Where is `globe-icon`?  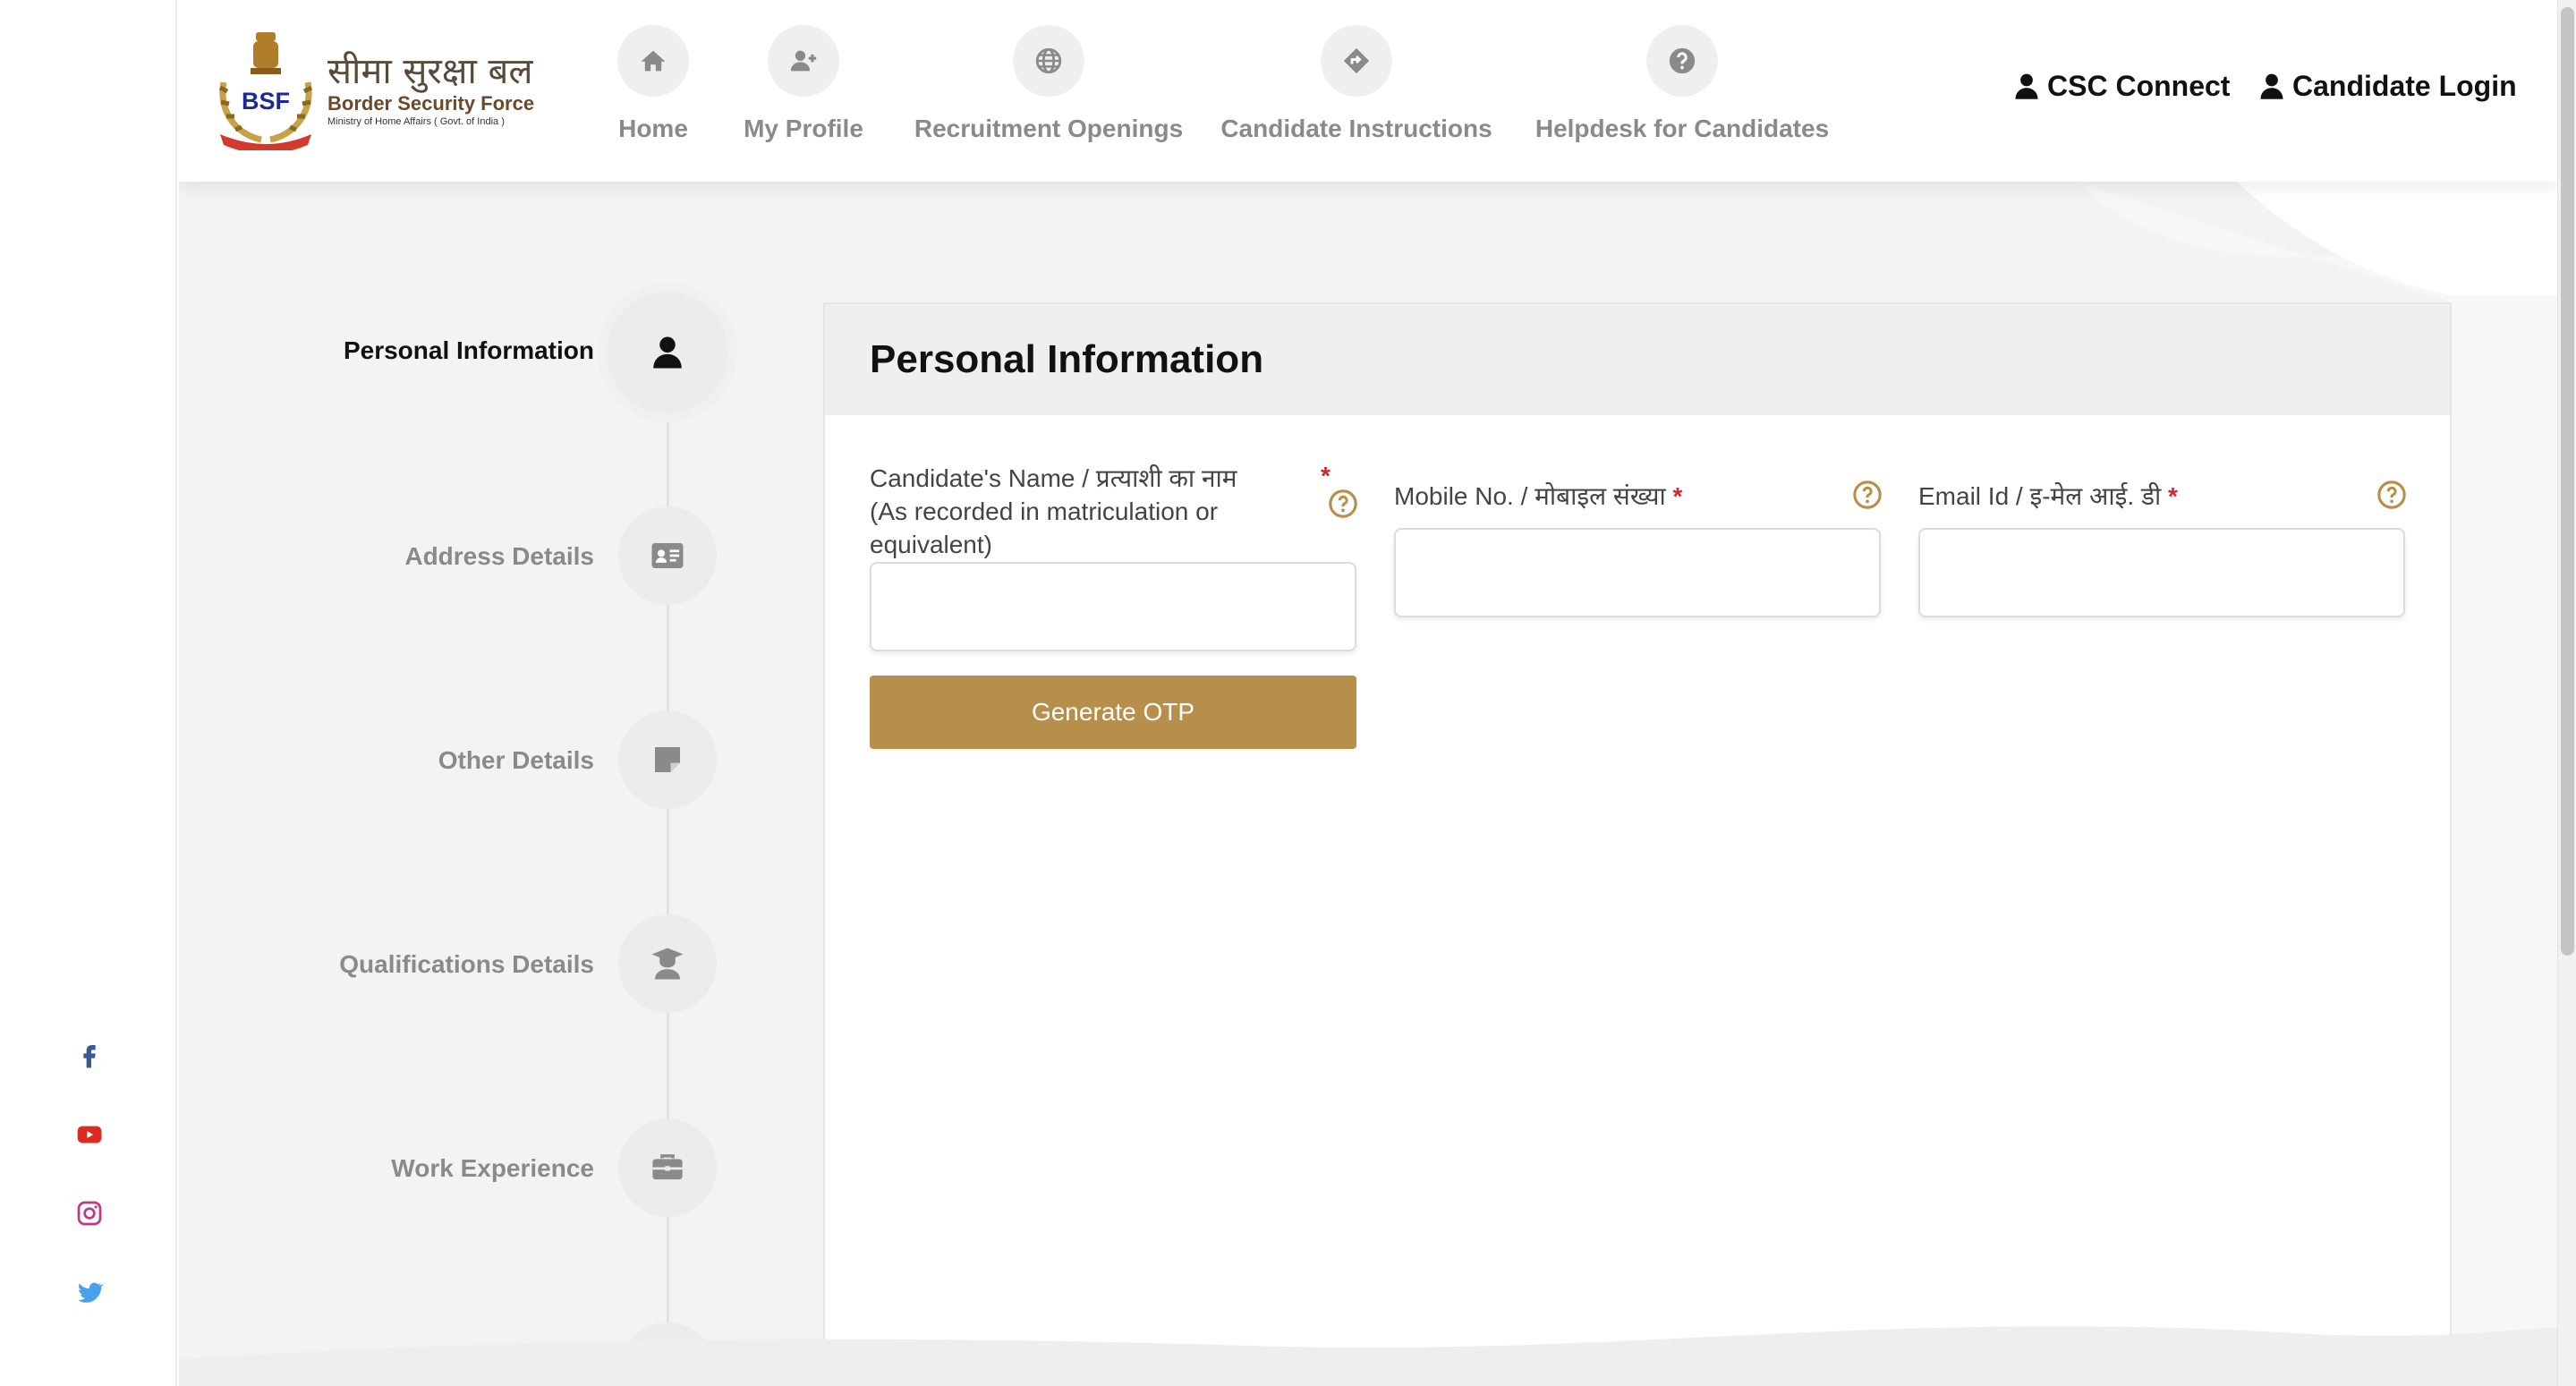 globe-icon is located at coordinates (1048, 61).